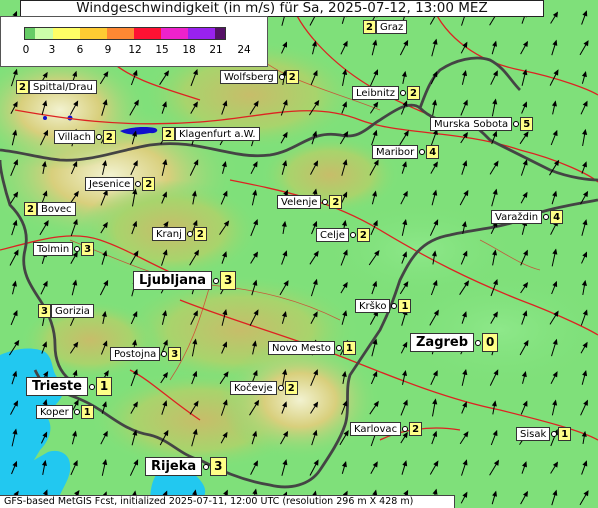  I want to click on legend-tick-label: 15, so click(162, 50).